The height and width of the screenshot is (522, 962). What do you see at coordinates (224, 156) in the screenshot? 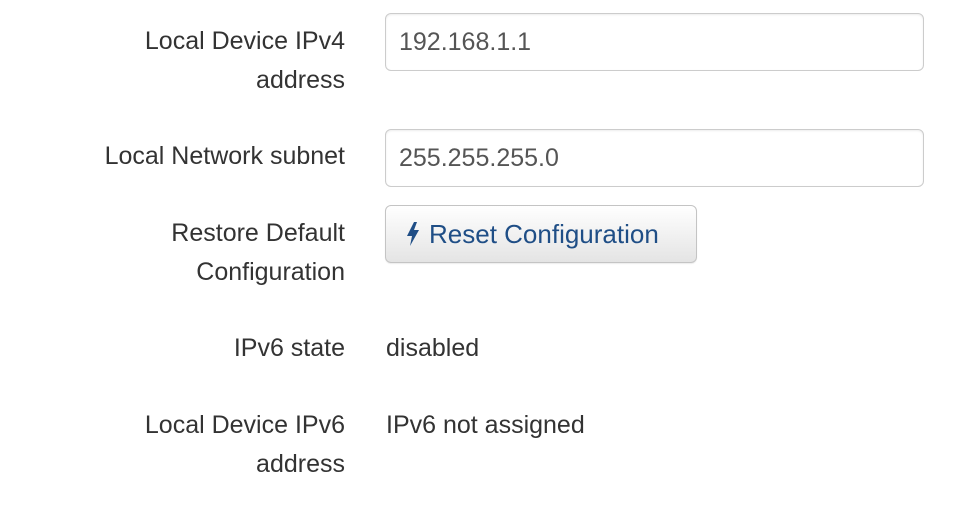
I see `subnet-label: Local Network subnet` at bounding box center [224, 156].